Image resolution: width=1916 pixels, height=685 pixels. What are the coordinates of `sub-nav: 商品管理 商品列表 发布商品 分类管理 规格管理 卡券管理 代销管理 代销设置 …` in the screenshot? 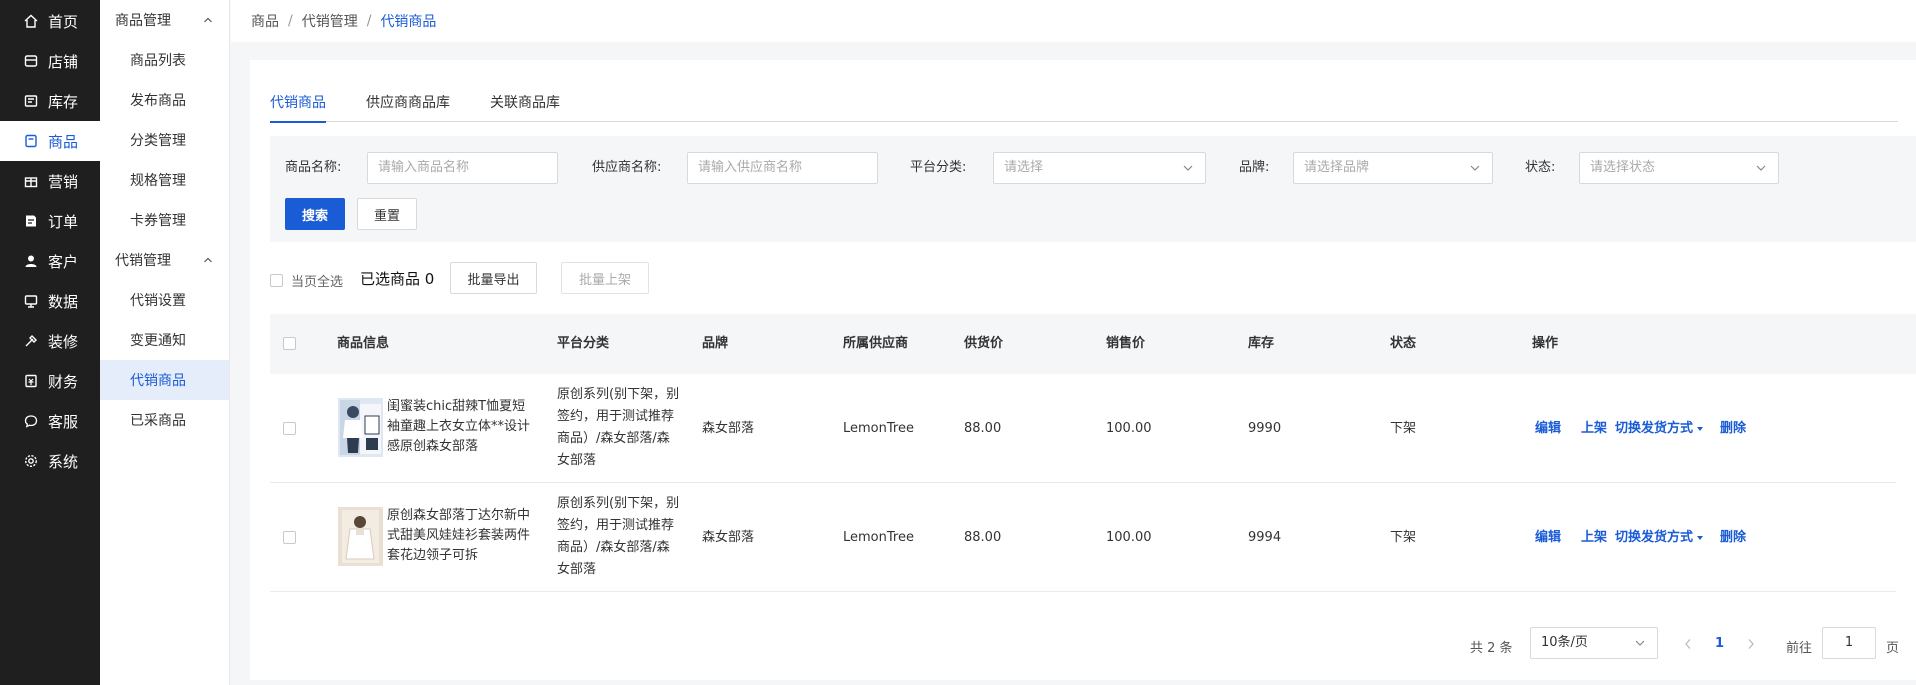 It's located at (165, 342).